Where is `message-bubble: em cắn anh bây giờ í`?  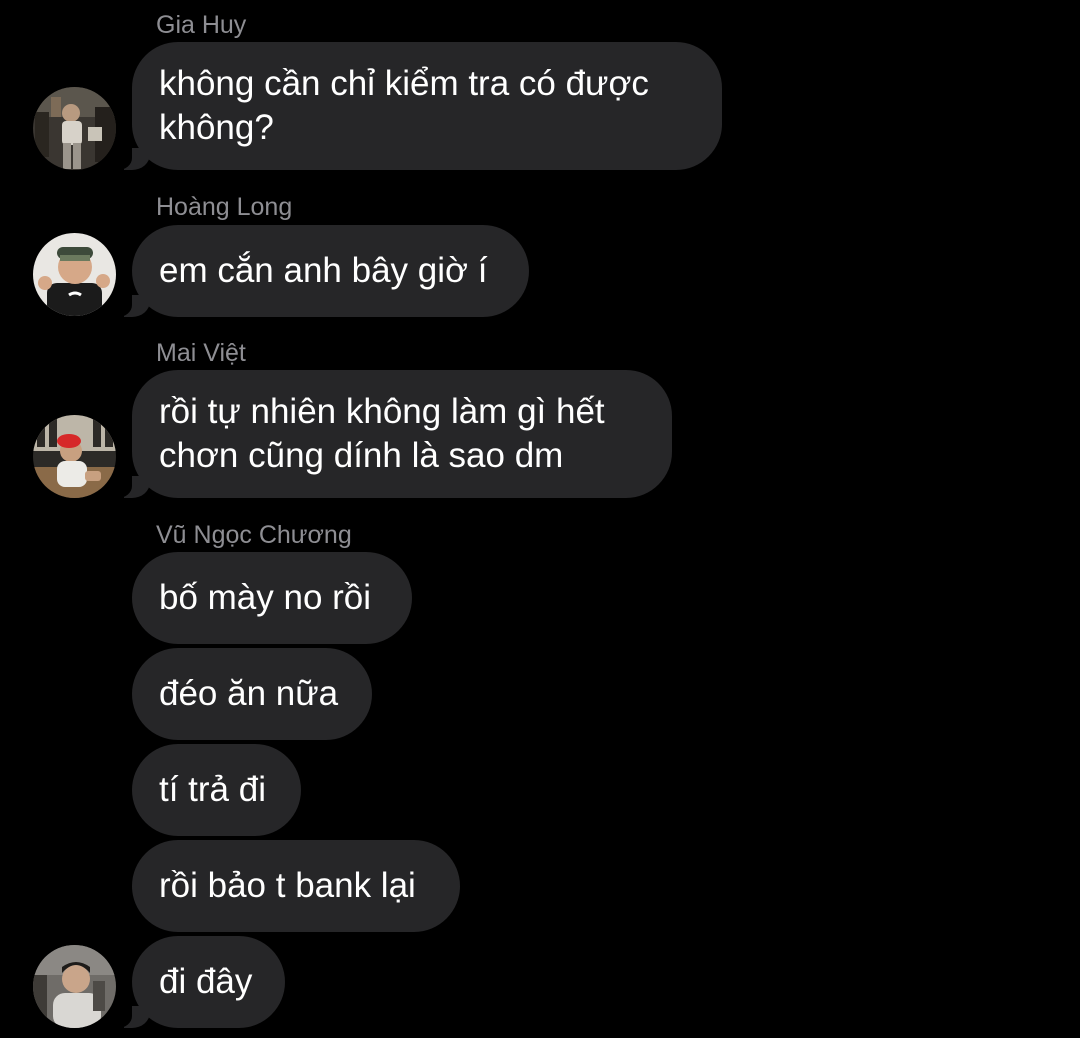 message-bubble: em cắn anh bây giờ í is located at coordinates (321, 271).